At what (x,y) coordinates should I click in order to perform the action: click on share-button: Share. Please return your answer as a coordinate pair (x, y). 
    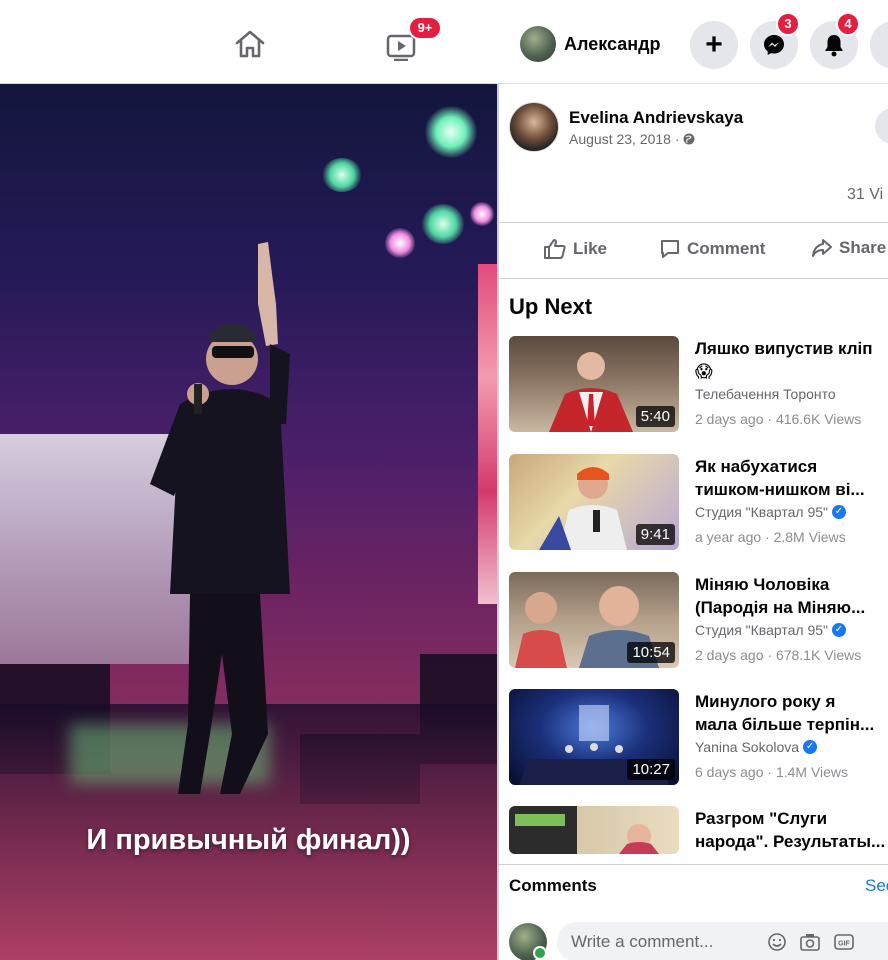
    Looking at the image, I should click on (848, 248).